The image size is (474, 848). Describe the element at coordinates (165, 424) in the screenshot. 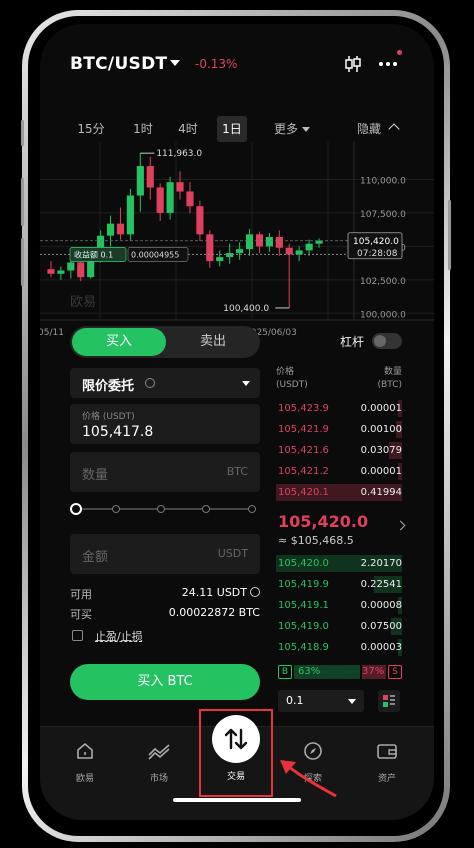

I see `price-input: 价格 (USDT) 105,417.8` at that location.